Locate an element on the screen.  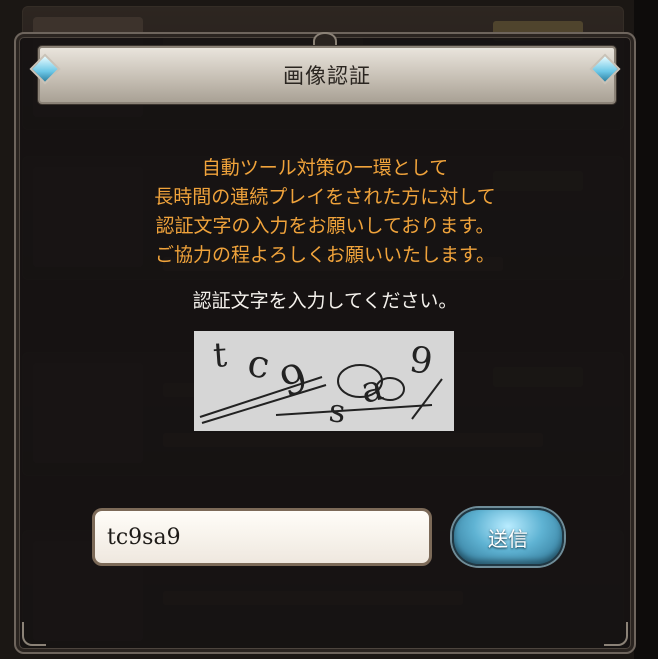
send-button-label: 送信 is located at coordinates (508, 538).